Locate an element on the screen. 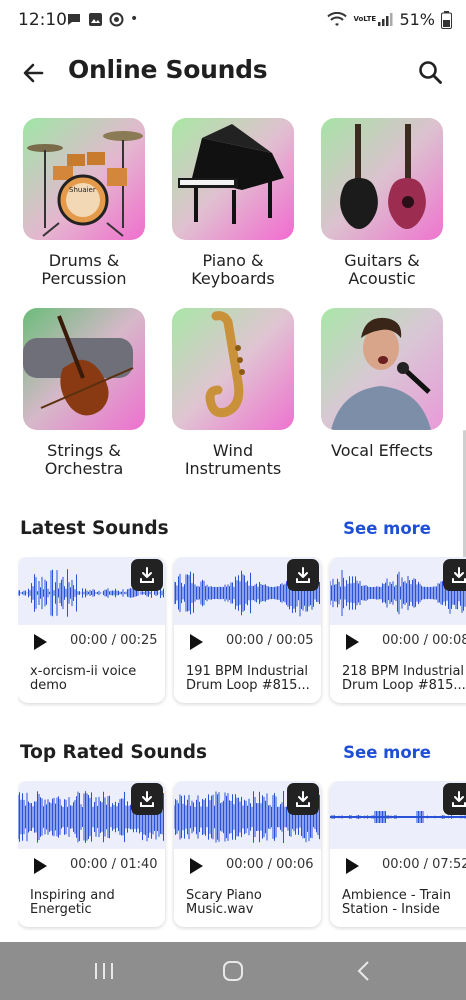 This screenshot has width=466, height=1000. svg-text: Shuaier is located at coordinates (82, 190).